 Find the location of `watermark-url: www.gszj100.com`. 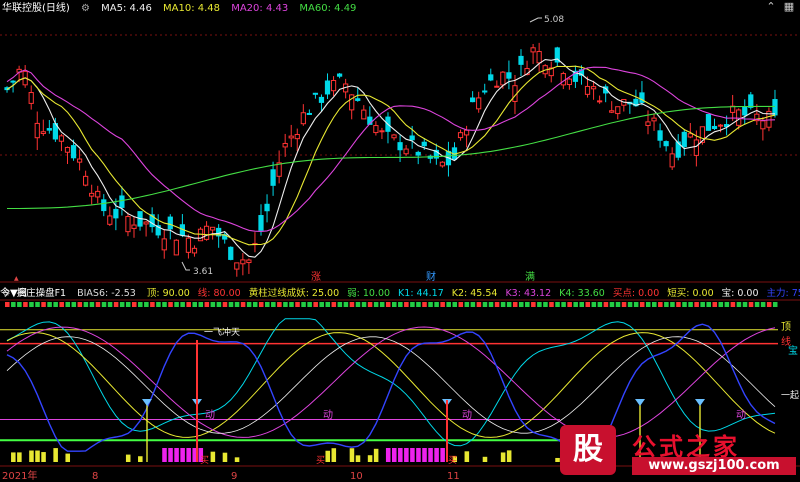

watermark-url: www.gszj100.com is located at coordinates (714, 466).